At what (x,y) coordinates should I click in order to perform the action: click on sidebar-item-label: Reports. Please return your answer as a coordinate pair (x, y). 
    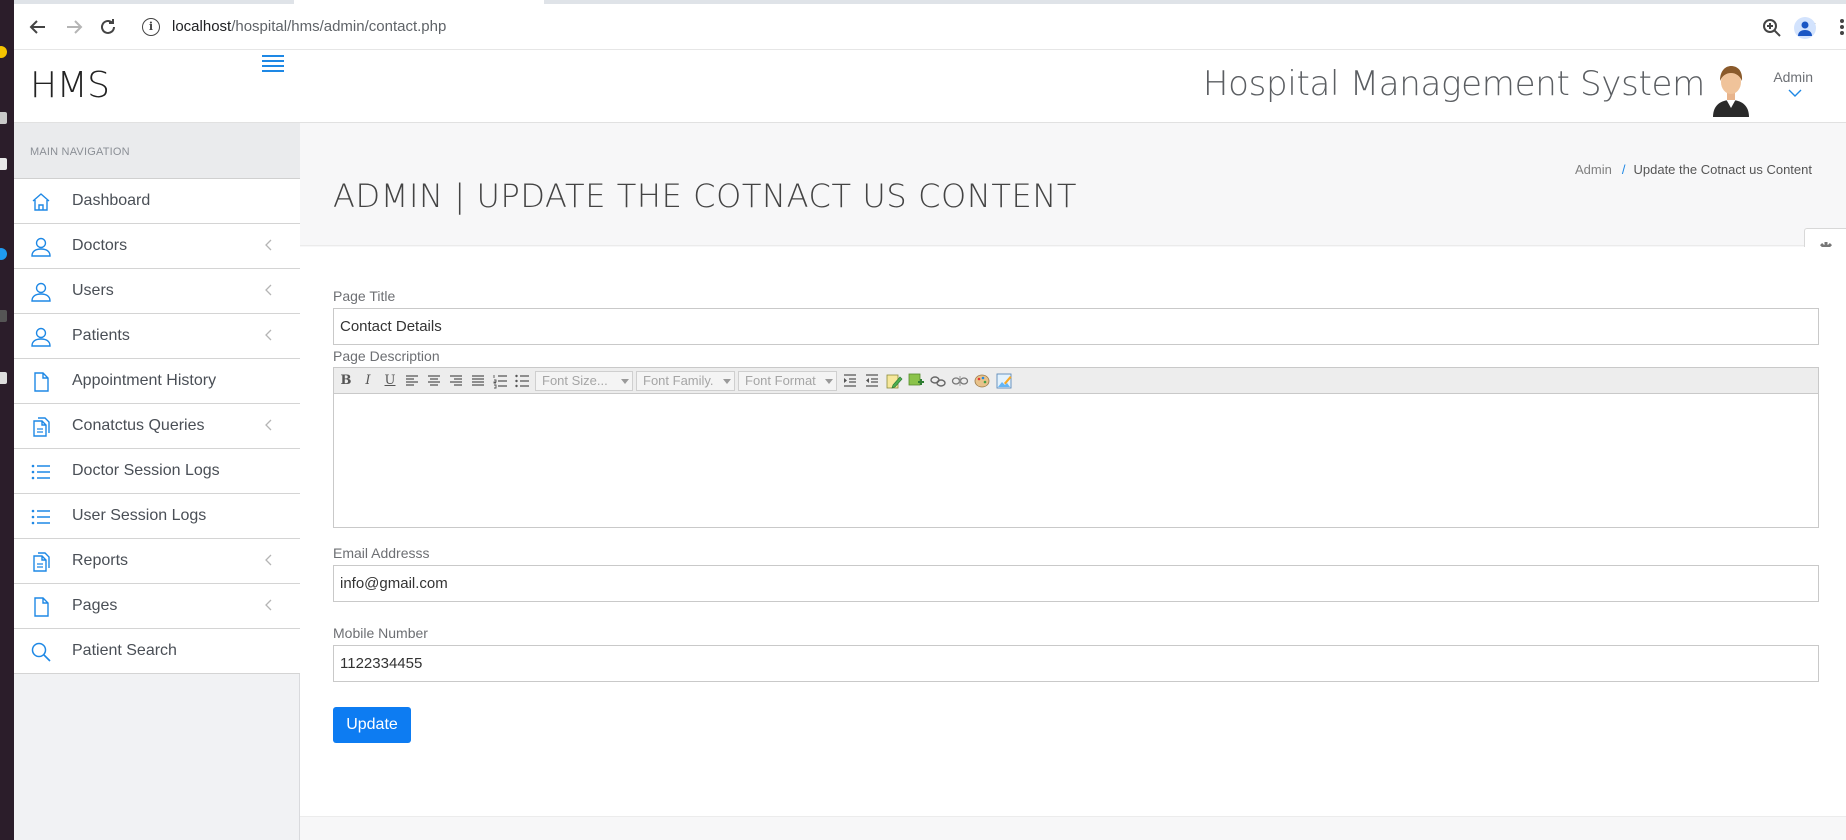
    Looking at the image, I should click on (100, 560).